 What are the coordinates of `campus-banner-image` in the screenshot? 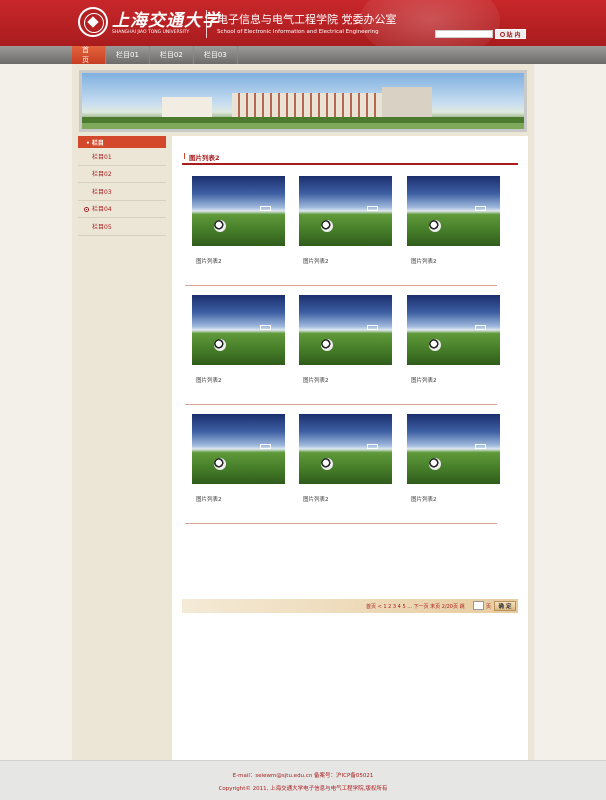 It's located at (303, 101).